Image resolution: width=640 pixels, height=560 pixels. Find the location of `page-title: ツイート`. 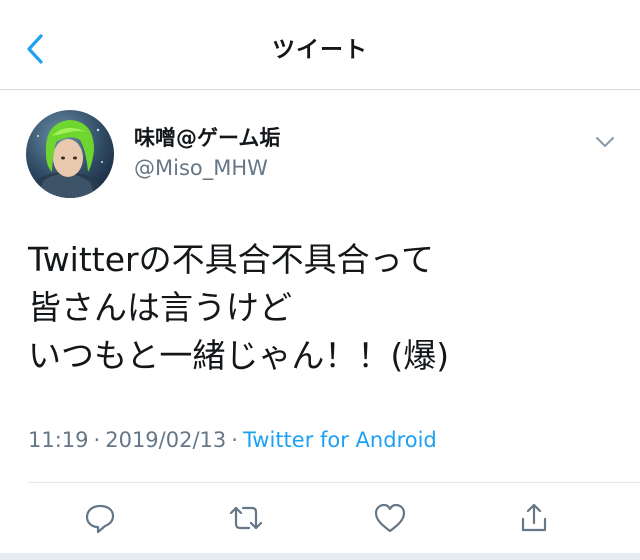

page-title: ツイート is located at coordinates (320, 50).